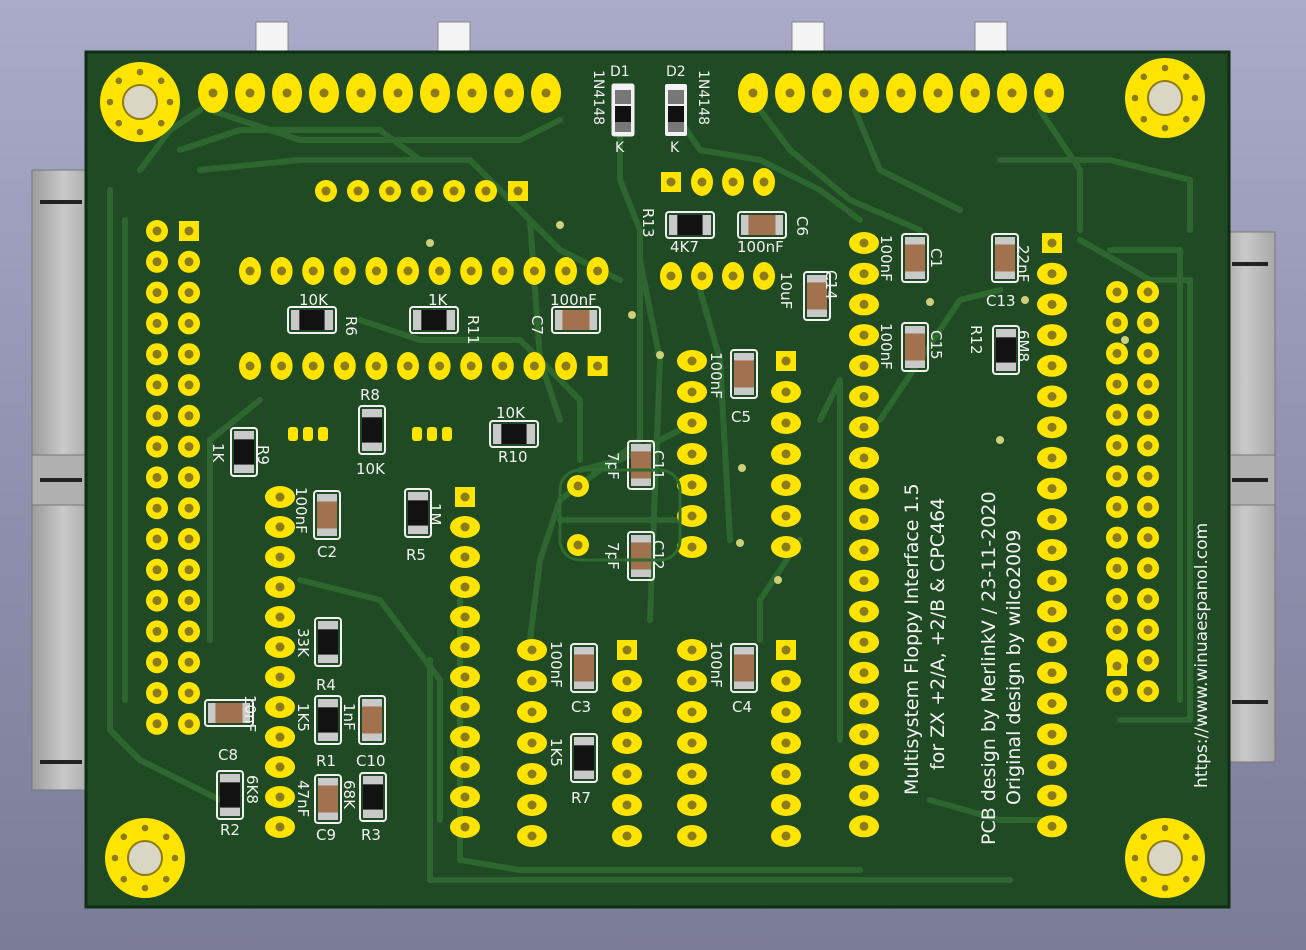 Image resolution: width=1306 pixels, height=950 pixels. I want to click on value-r6: 10K, so click(314, 300).